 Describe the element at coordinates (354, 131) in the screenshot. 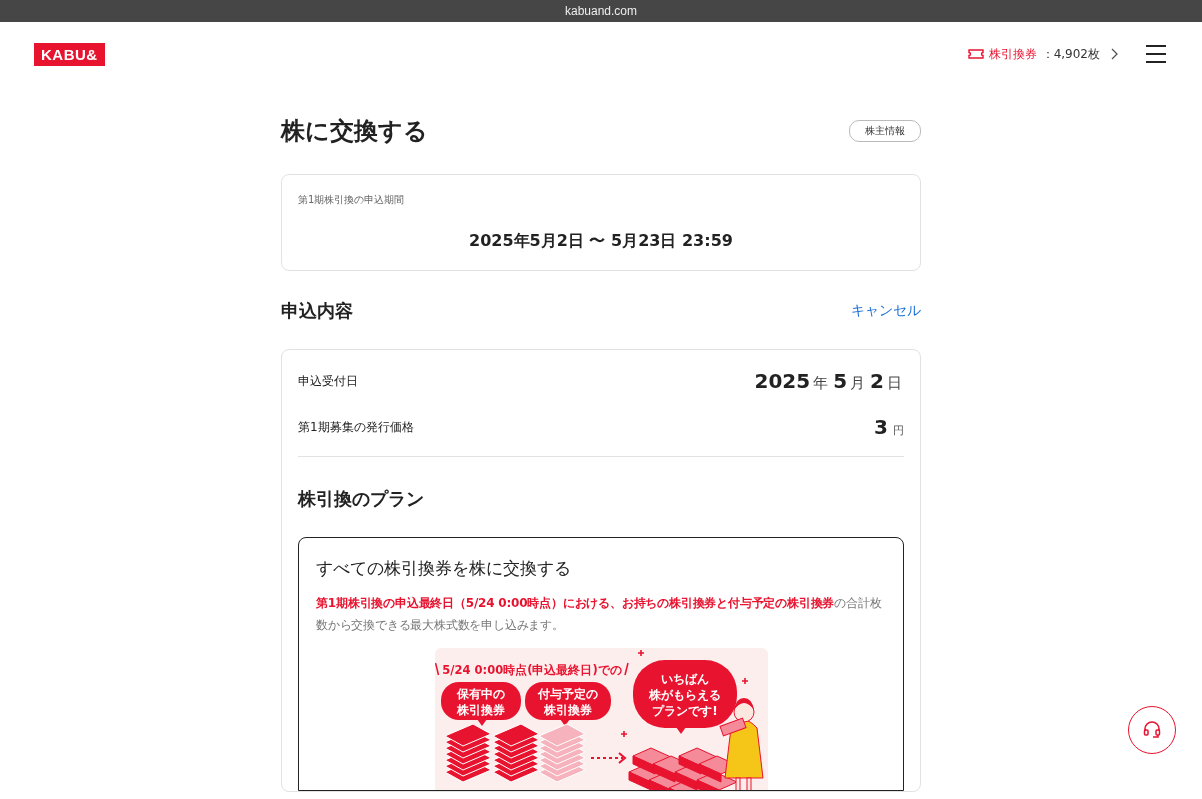

I see `page-title: 株に交換する` at that location.